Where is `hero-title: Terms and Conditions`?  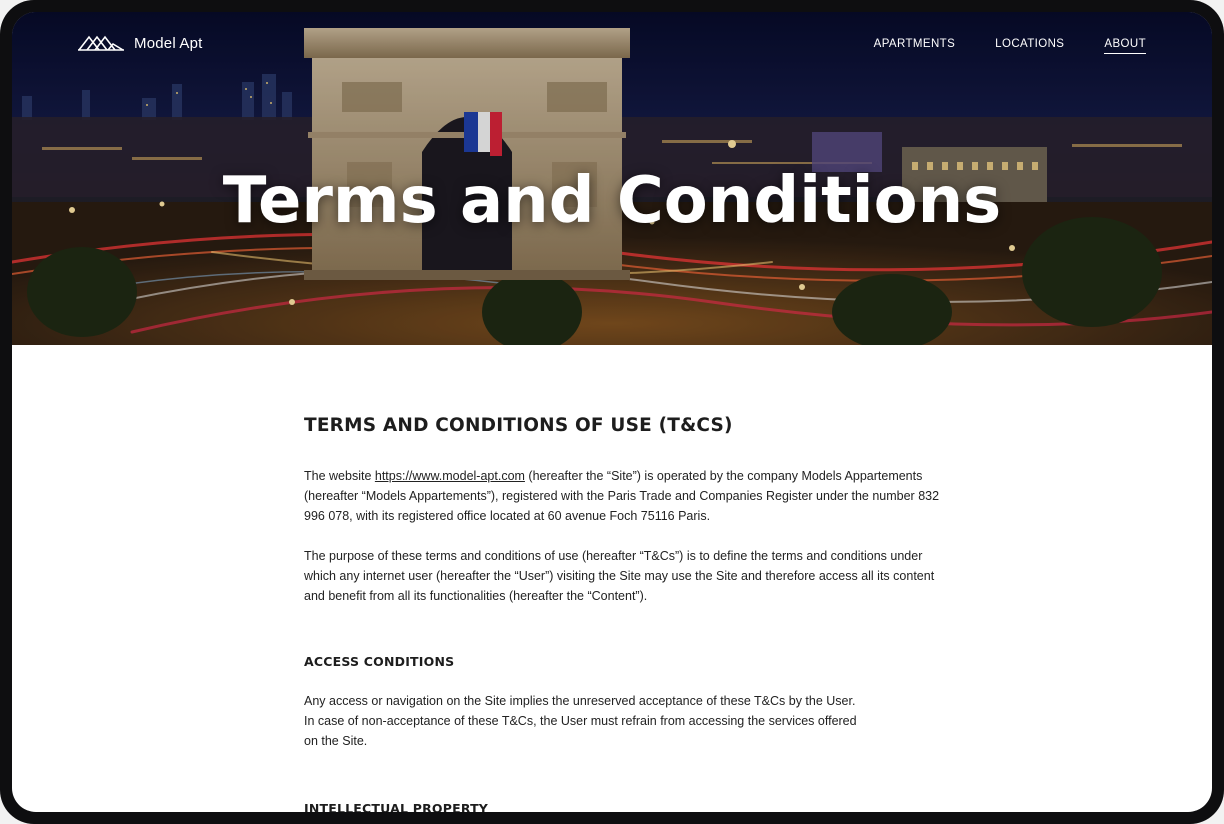 hero-title: Terms and Conditions is located at coordinates (612, 201).